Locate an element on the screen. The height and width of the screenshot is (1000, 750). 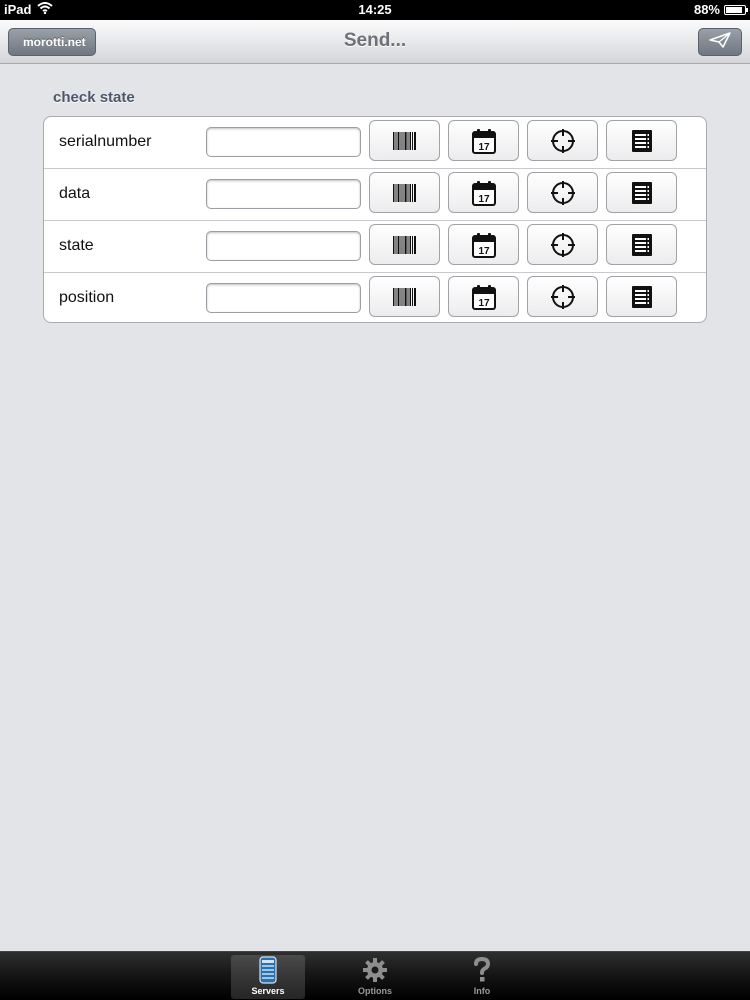
battery-icon is located at coordinates (736, 9).